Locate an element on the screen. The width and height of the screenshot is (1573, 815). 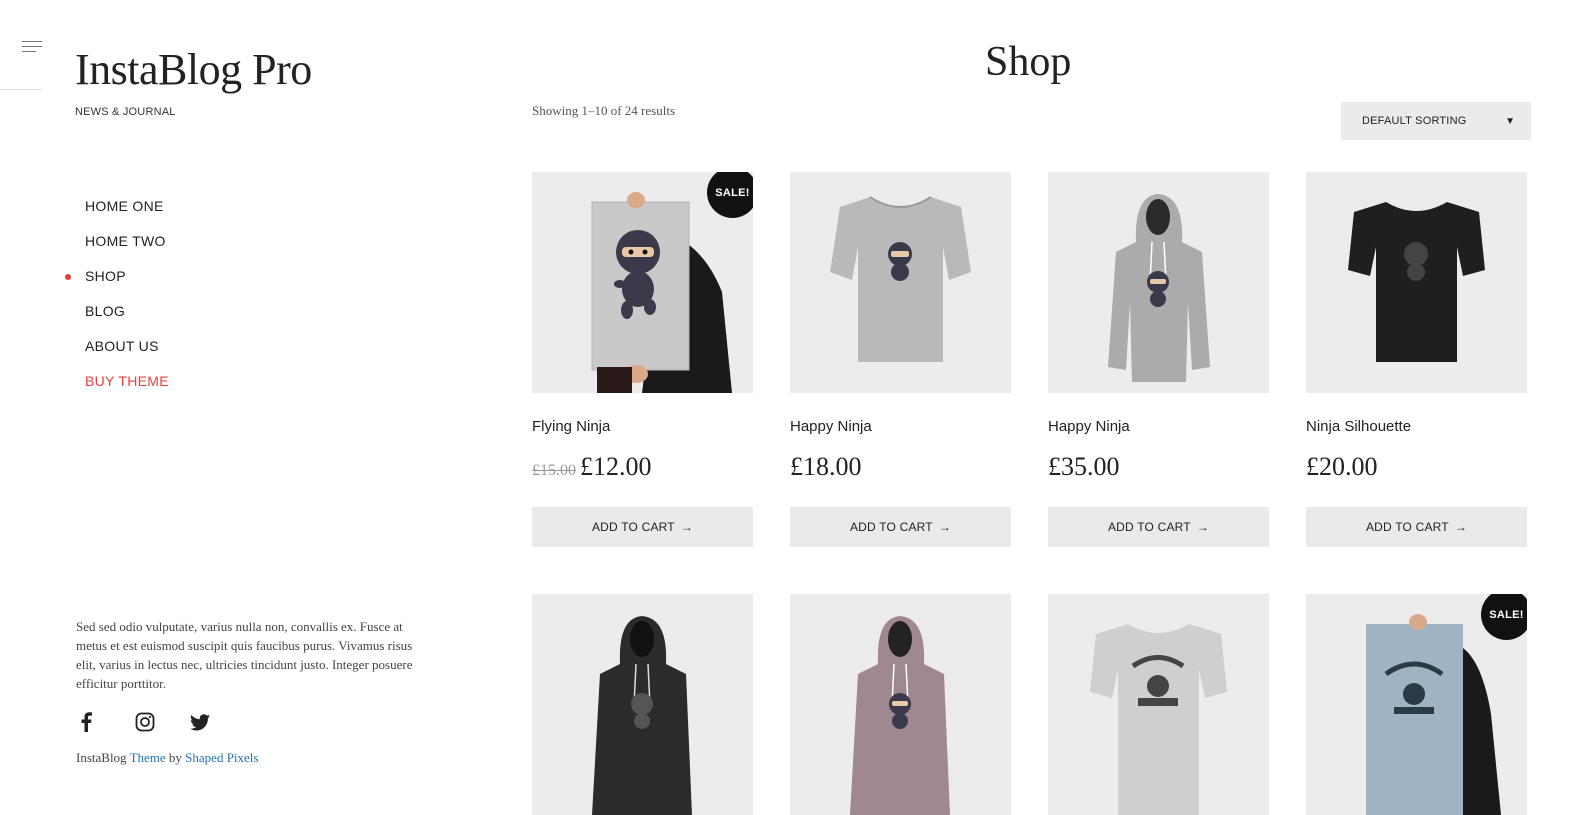
current-price: £18.00 is located at coordinates (826, 466).